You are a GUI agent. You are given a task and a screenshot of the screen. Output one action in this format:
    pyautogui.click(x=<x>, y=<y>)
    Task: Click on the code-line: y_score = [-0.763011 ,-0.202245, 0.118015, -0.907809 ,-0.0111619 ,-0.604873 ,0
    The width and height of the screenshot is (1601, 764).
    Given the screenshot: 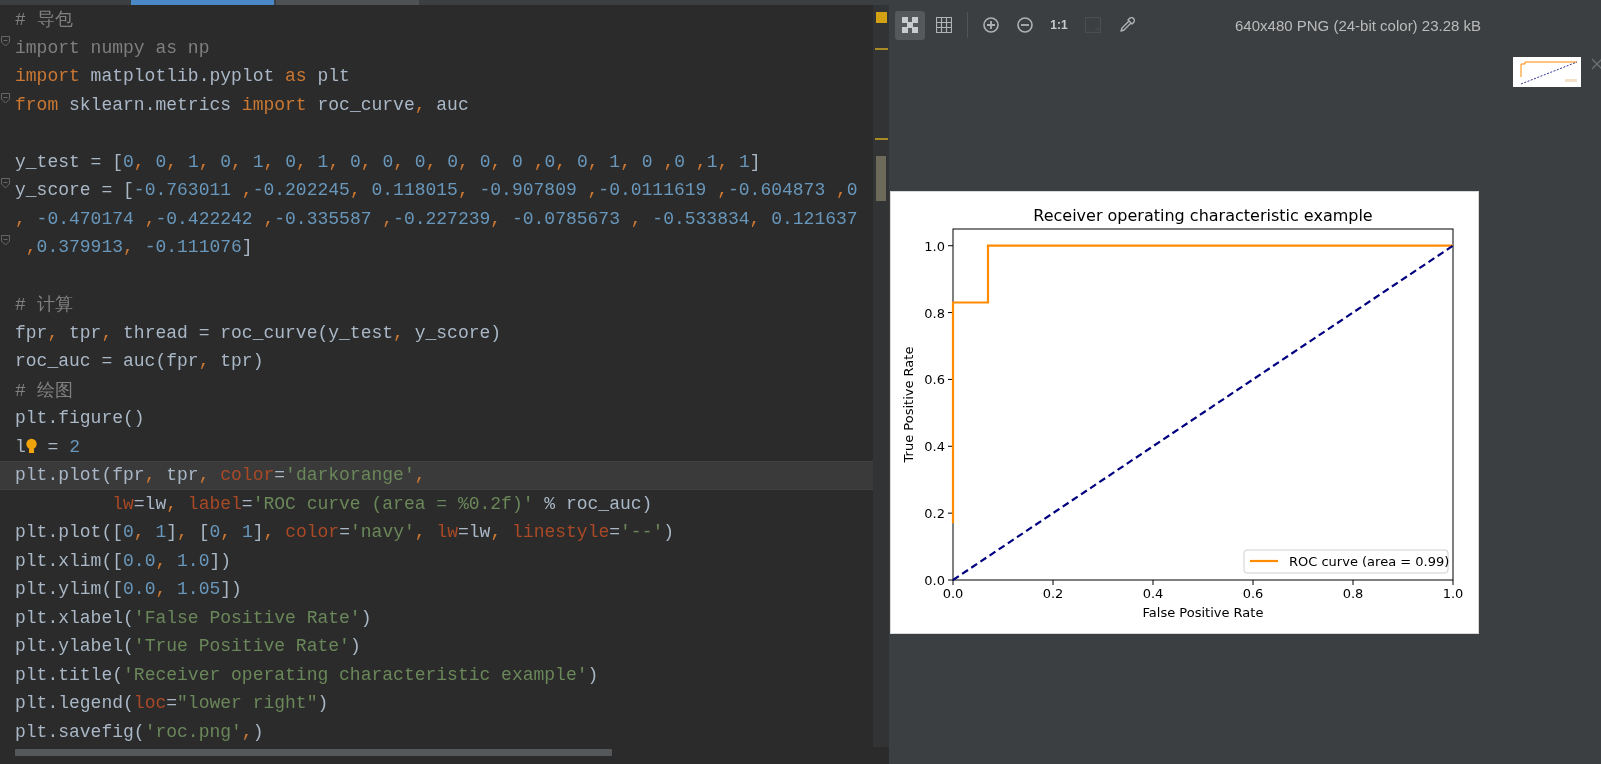 What is the action you would take?
    pyautogui.click(x=436, y=190)
    